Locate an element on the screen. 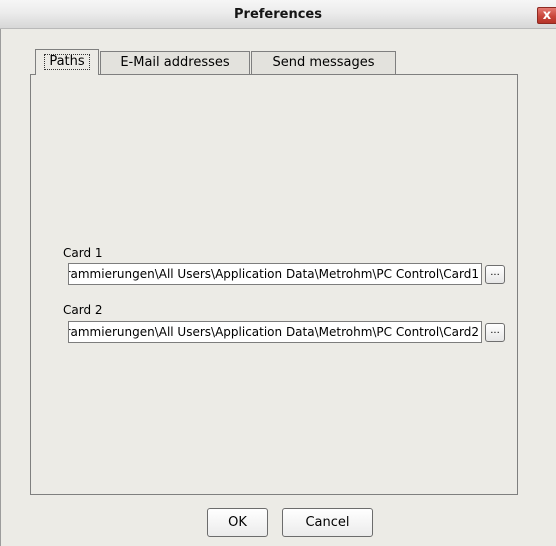 This screenshot has width=556, height=546. close-icon: x is located at coordinates (547, 15).